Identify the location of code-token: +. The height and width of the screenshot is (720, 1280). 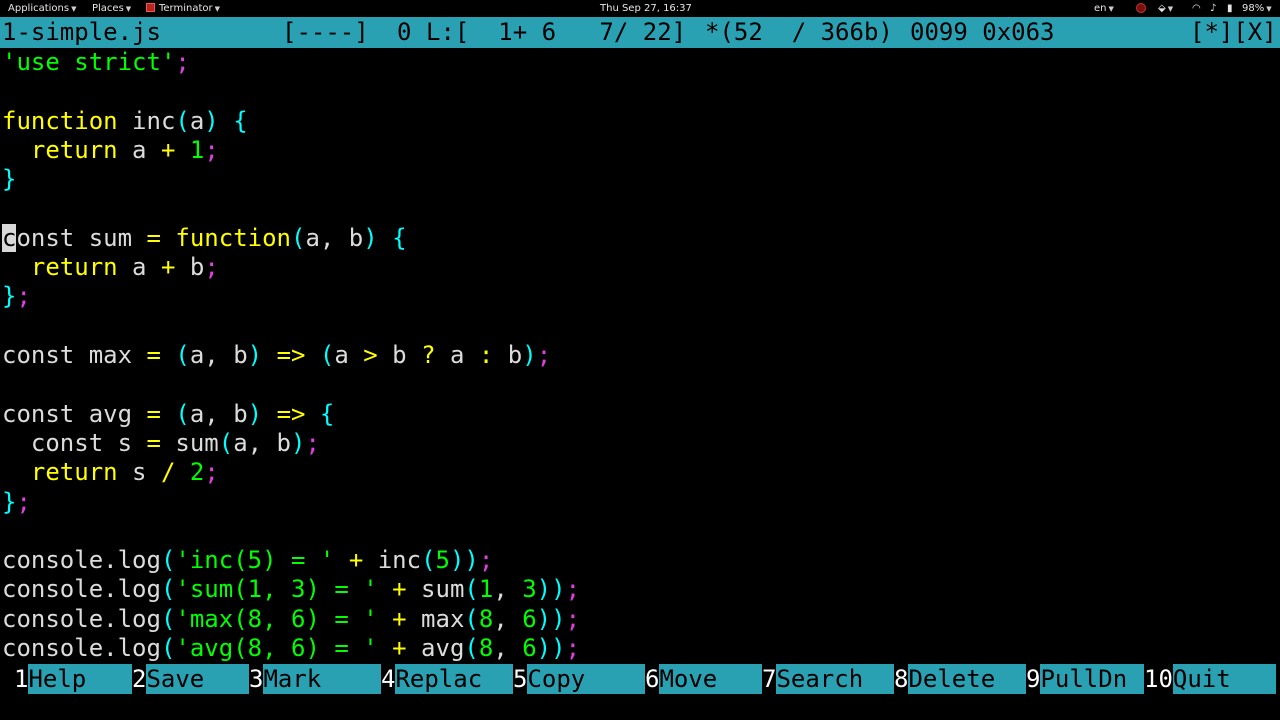
(168, 149).